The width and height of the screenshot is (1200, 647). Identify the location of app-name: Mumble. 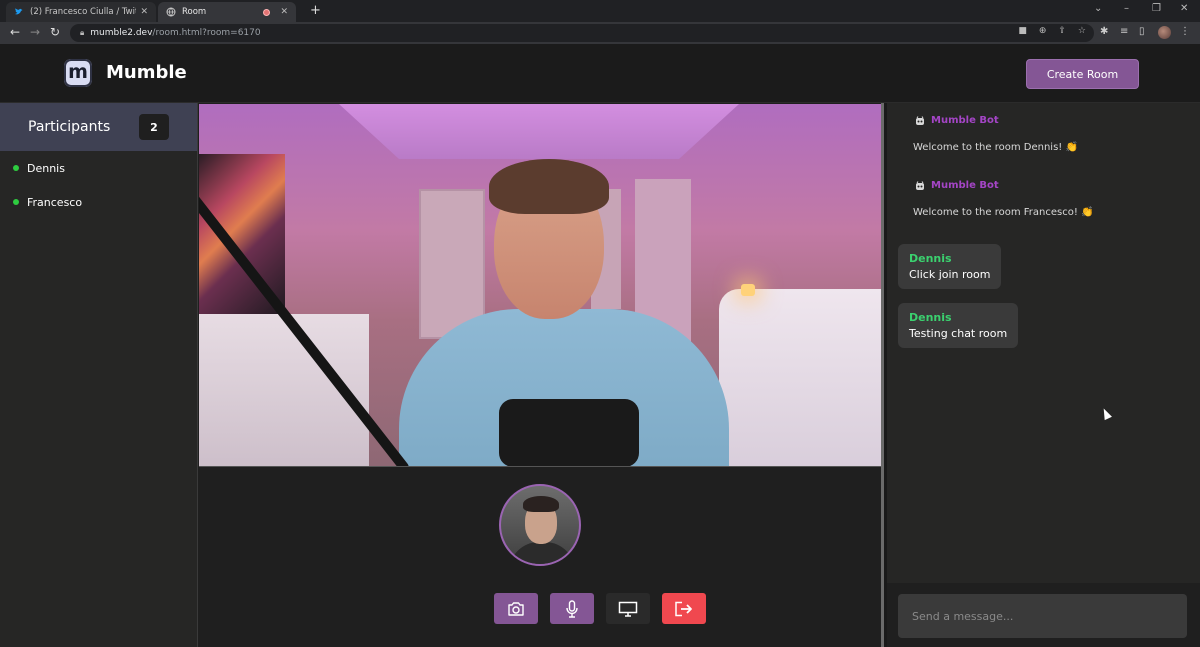
(146, 72).